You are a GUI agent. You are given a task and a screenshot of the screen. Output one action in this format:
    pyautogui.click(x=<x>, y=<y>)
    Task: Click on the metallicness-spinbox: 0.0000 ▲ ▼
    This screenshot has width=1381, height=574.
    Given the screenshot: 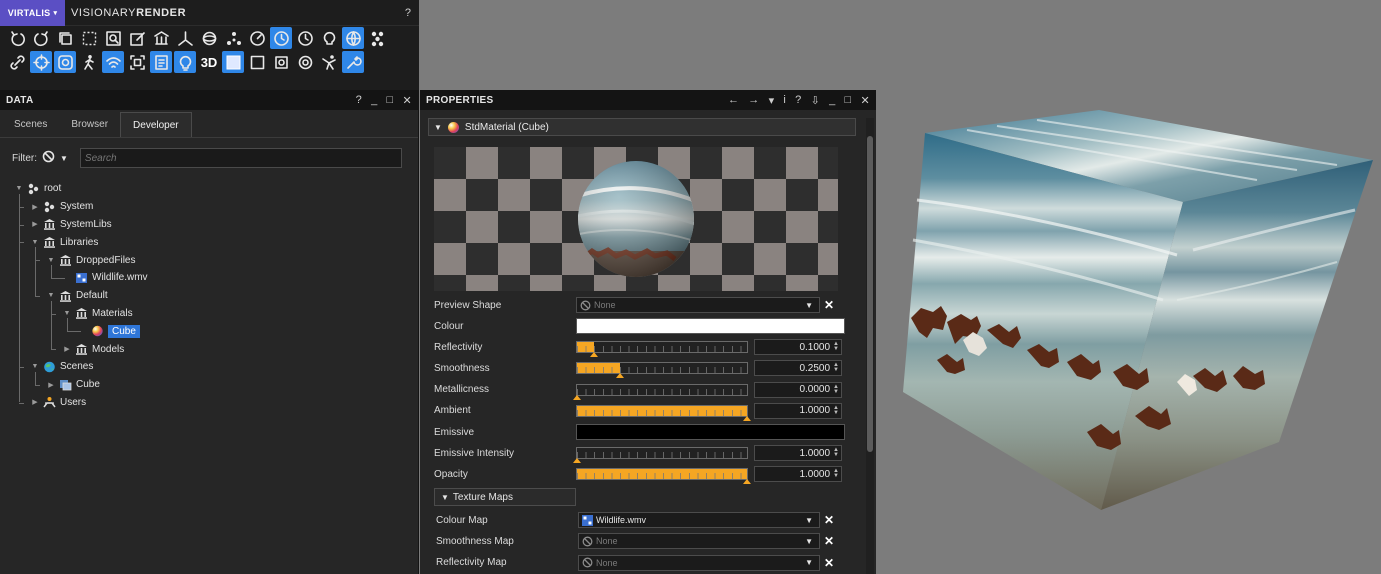 What is the action you would take?
    pyautogui.click(x=798, y=389)
    